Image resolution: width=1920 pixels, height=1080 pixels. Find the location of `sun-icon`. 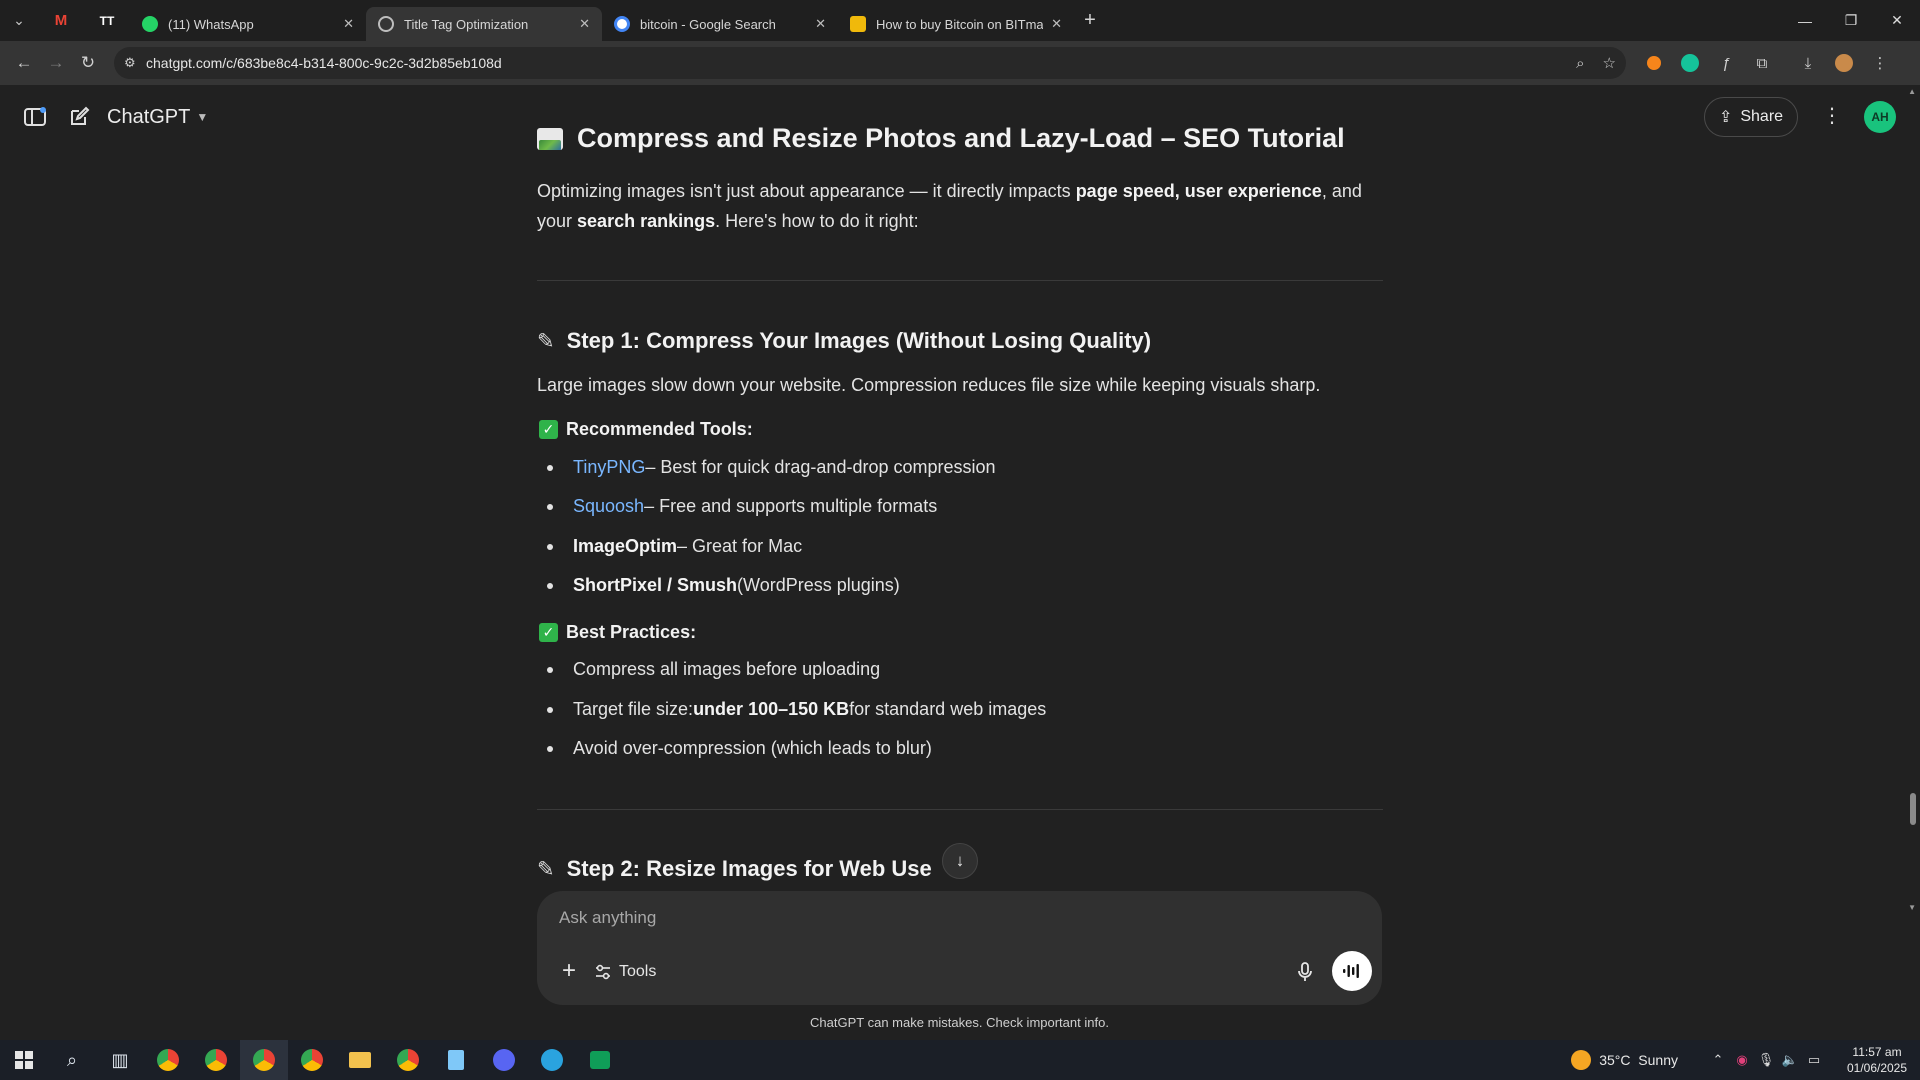

sun-icon is located at coordinates (1581, 1060).